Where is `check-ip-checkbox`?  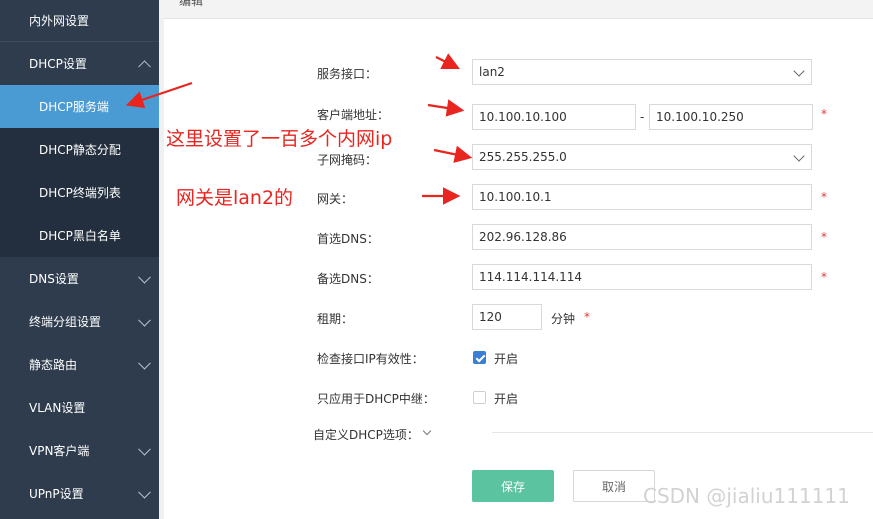 check-ip-checkbox is located at coordinates (479, 357).